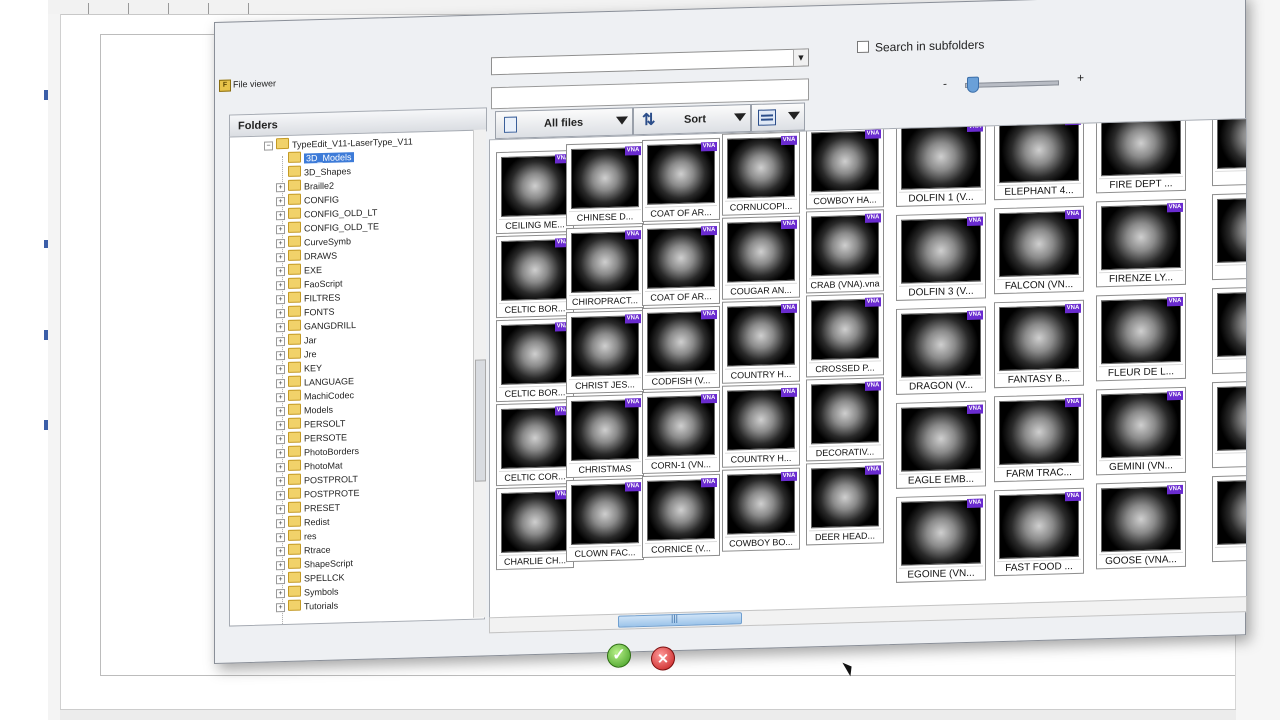 The width and height of the screenshot is (1280, 720). I want to click on tree-scroll-thumb, so click(480, 420).